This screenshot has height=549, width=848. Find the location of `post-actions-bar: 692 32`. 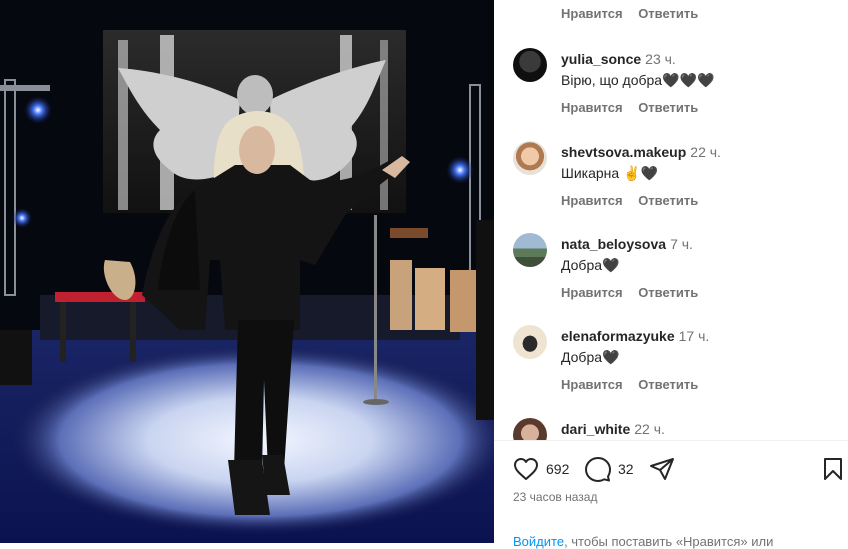

post-actions-bar: 692 32 is located at coordinates (671, 470).